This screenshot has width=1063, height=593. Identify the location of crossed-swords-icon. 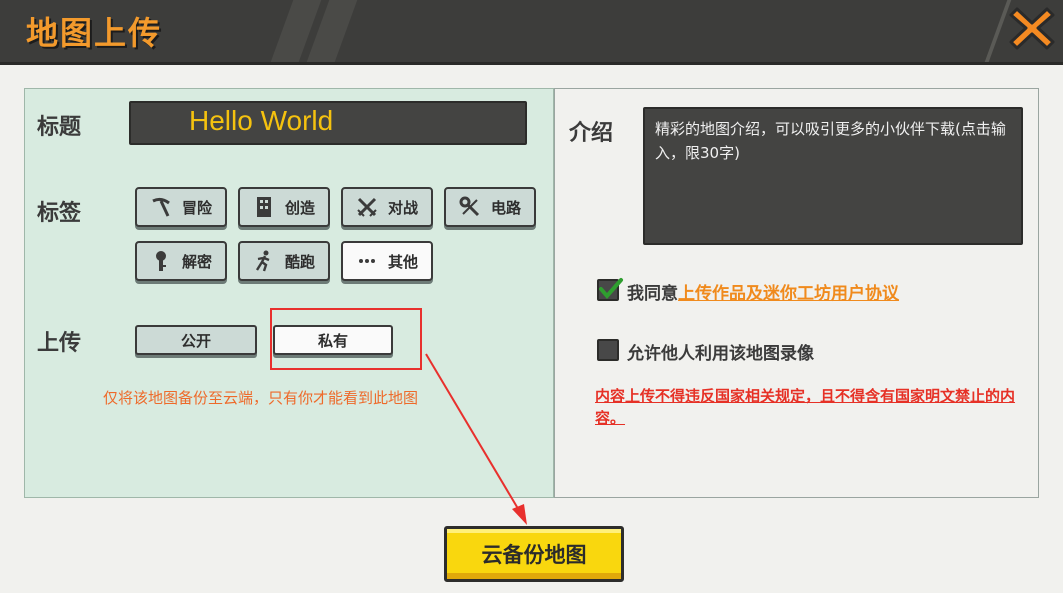
(367, 207).